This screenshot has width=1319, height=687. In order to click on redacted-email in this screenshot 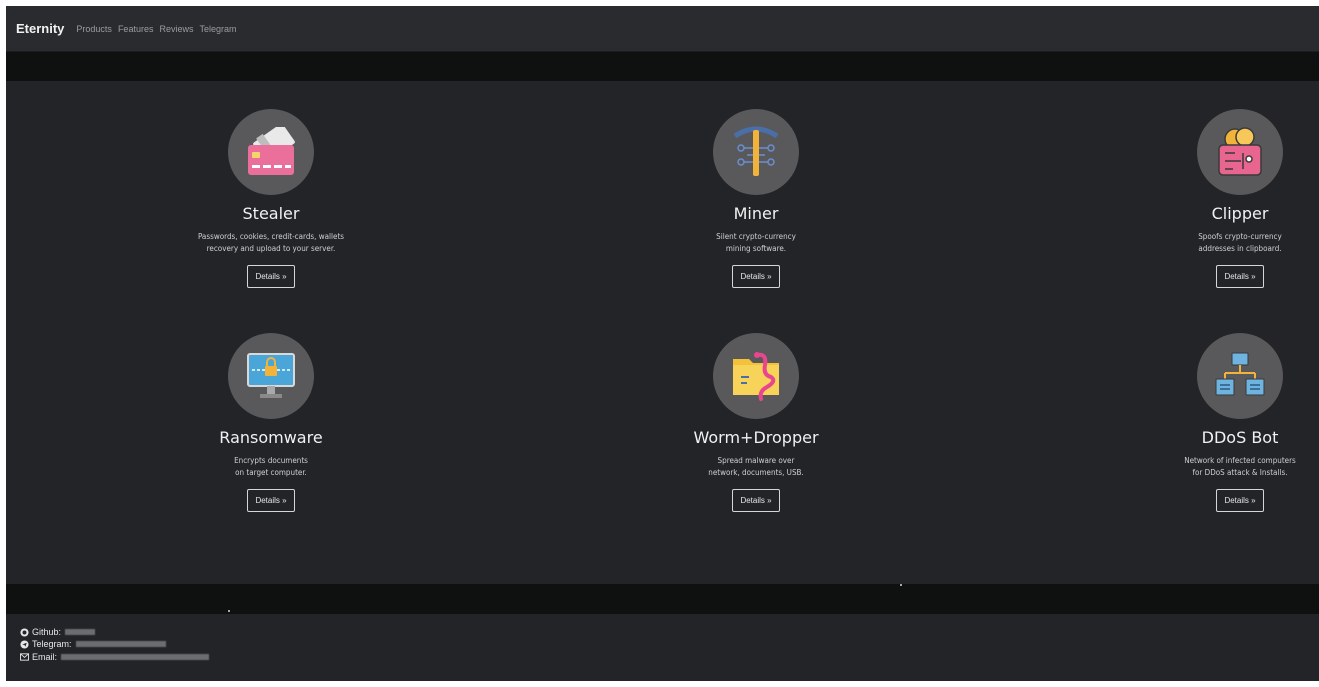, I will do `click(135, 657)`.